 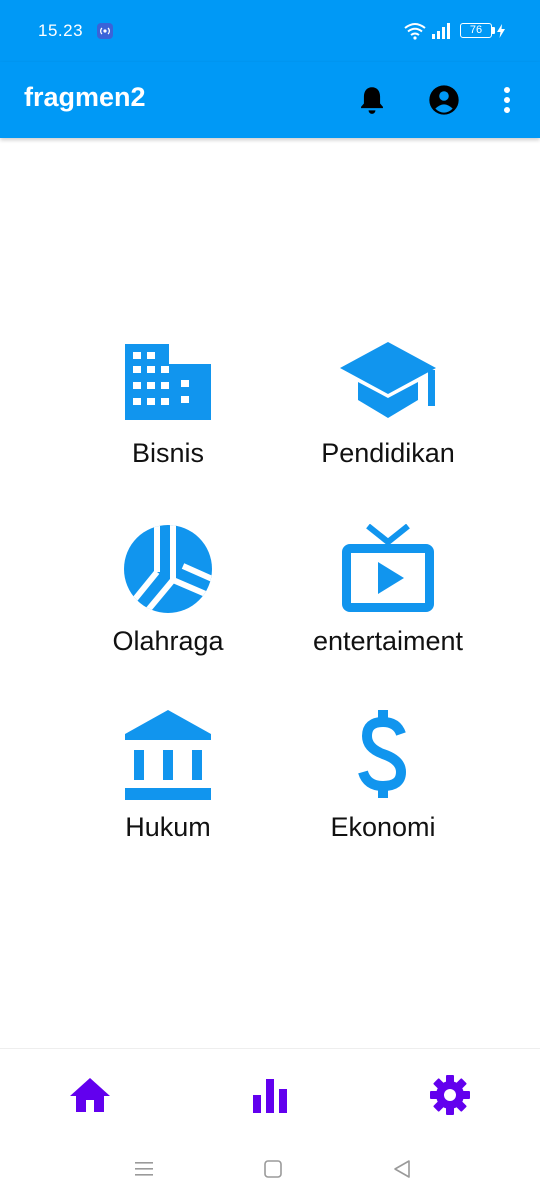 I want to click on bar-chart-icon, so click(x=270, y=1096).